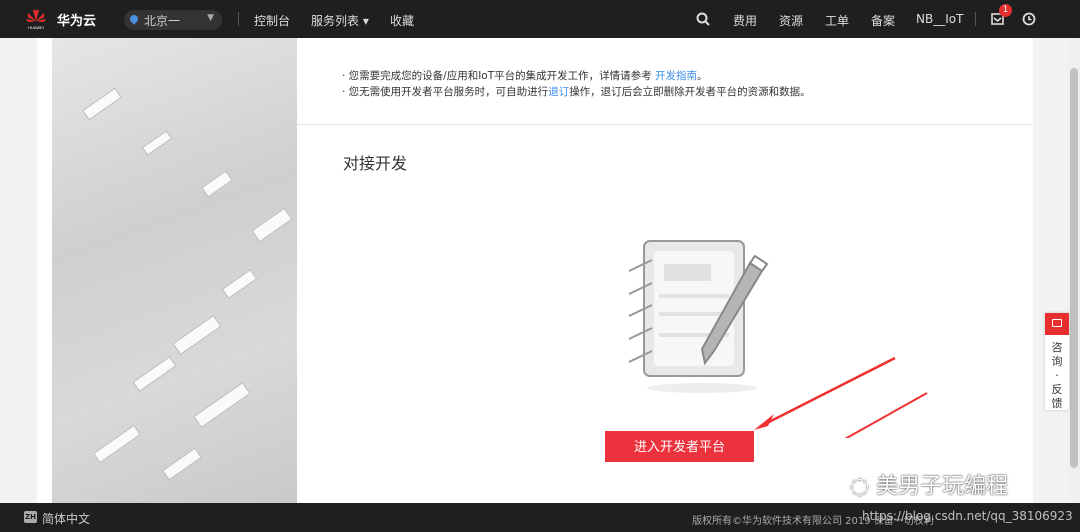 This screenshot has width=1080, height=532. I want to click on scrollbar, so click(1074, 270).